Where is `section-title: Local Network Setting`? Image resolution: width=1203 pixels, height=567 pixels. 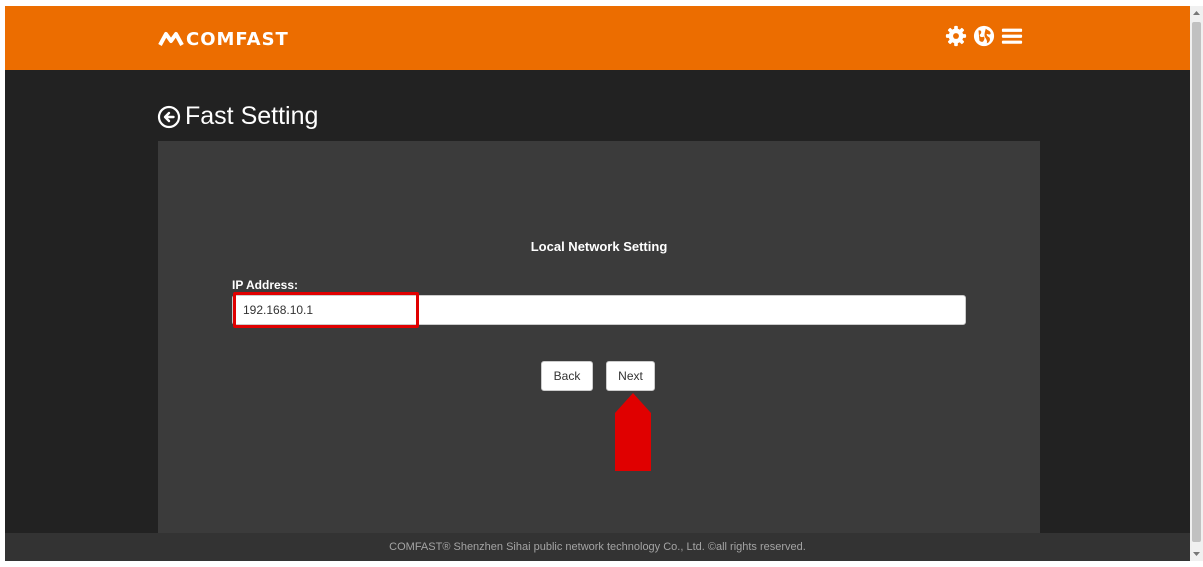 section-title: Local Network Setting is located at coordinates (599, 246).